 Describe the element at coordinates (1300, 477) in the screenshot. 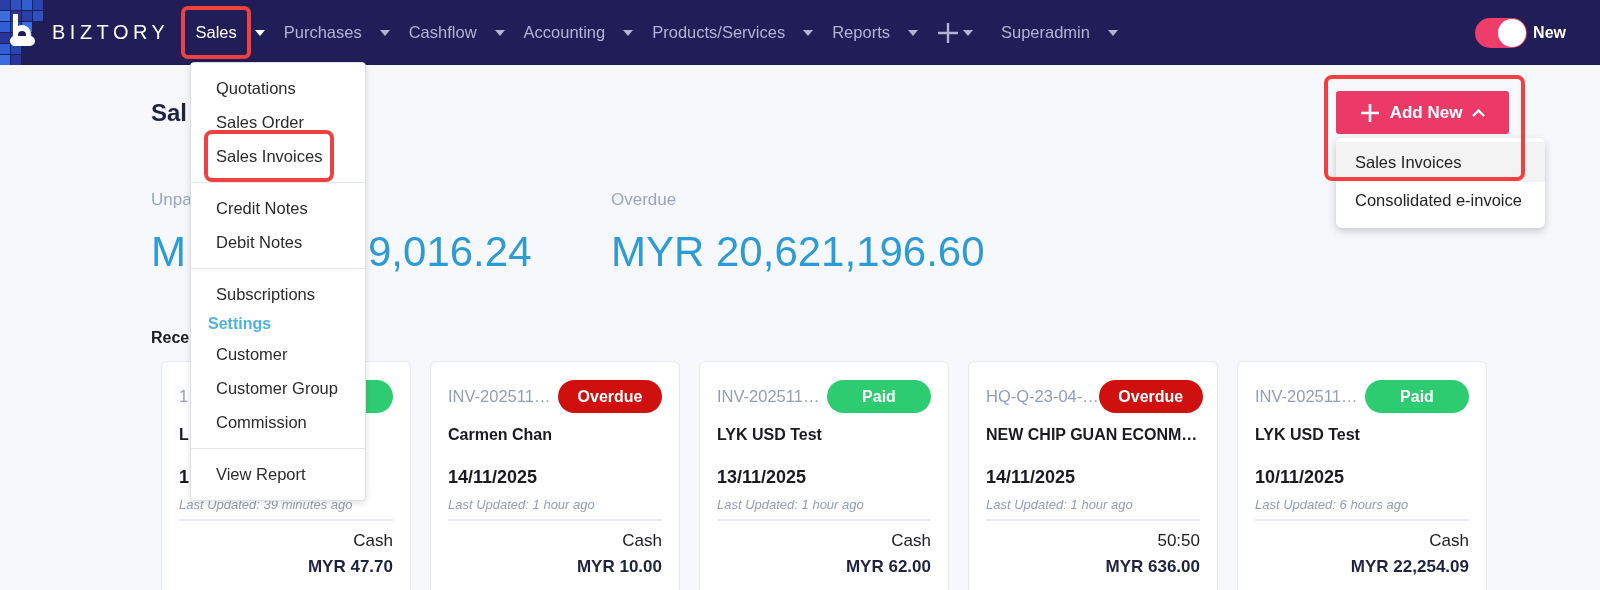

I see `invoice-date: 10/11/2025` at that location.